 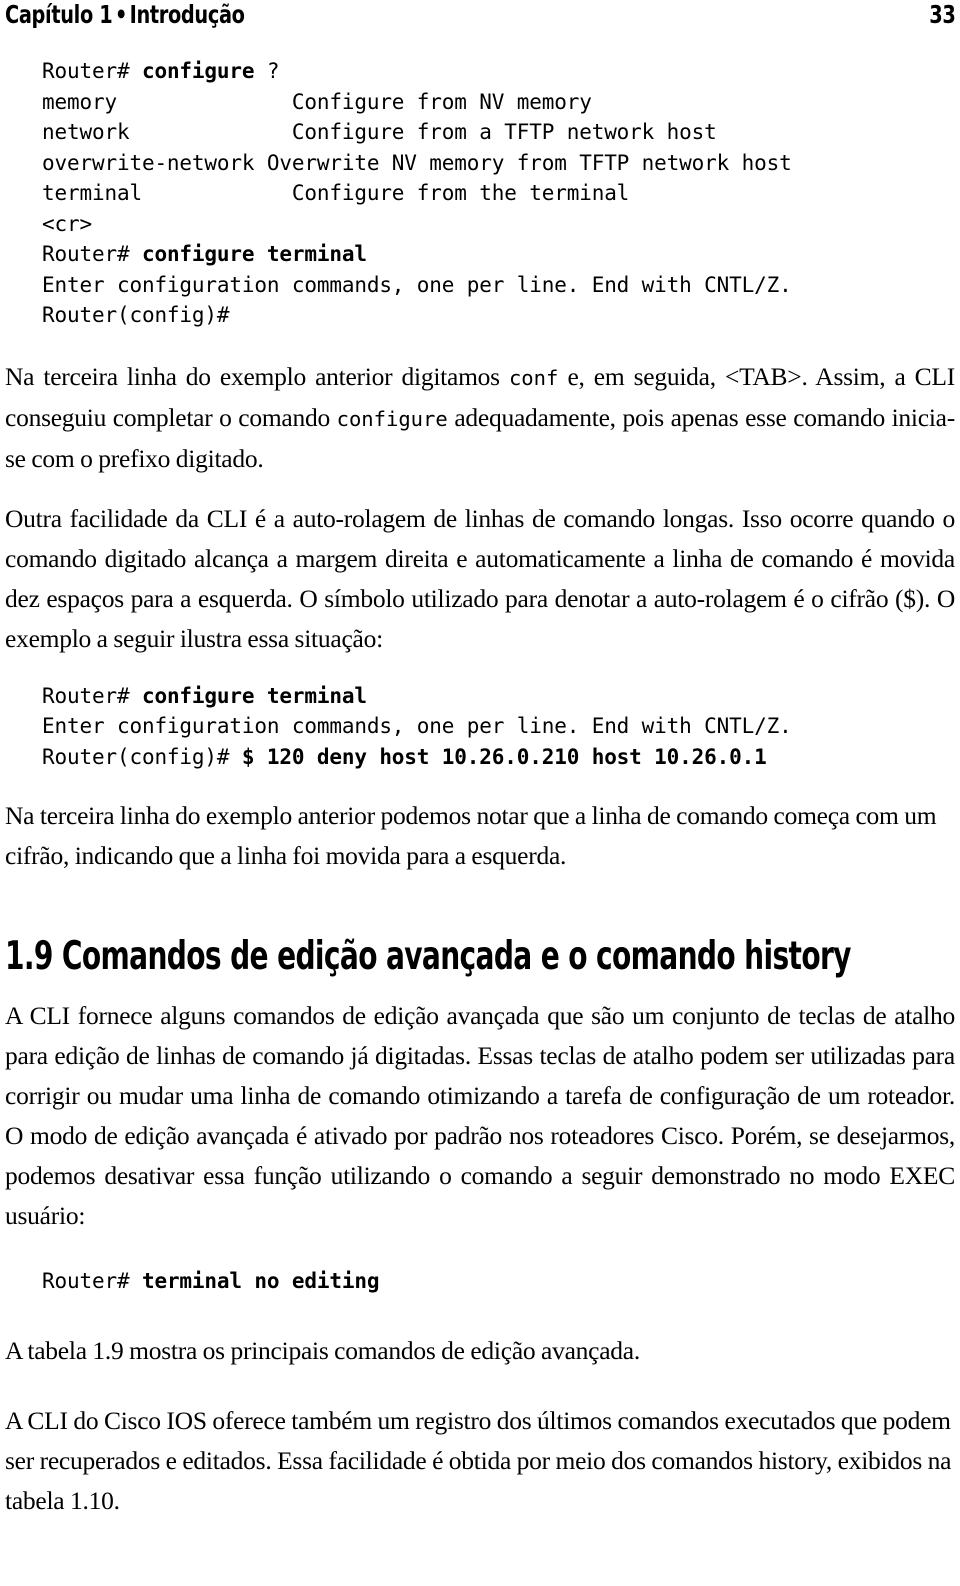 What do you see at coordinates (480, 1281) in the screenshot?
I see `code-block-terminal-no-editing: Router# terminal no editing` at bounding box center [480, 1281].